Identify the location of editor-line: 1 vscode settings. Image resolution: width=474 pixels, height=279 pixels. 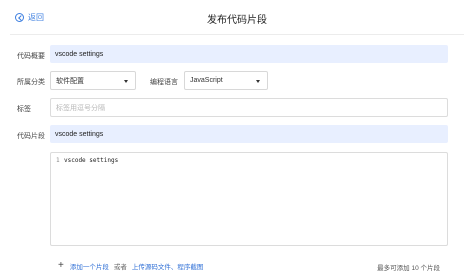
(87, 160).